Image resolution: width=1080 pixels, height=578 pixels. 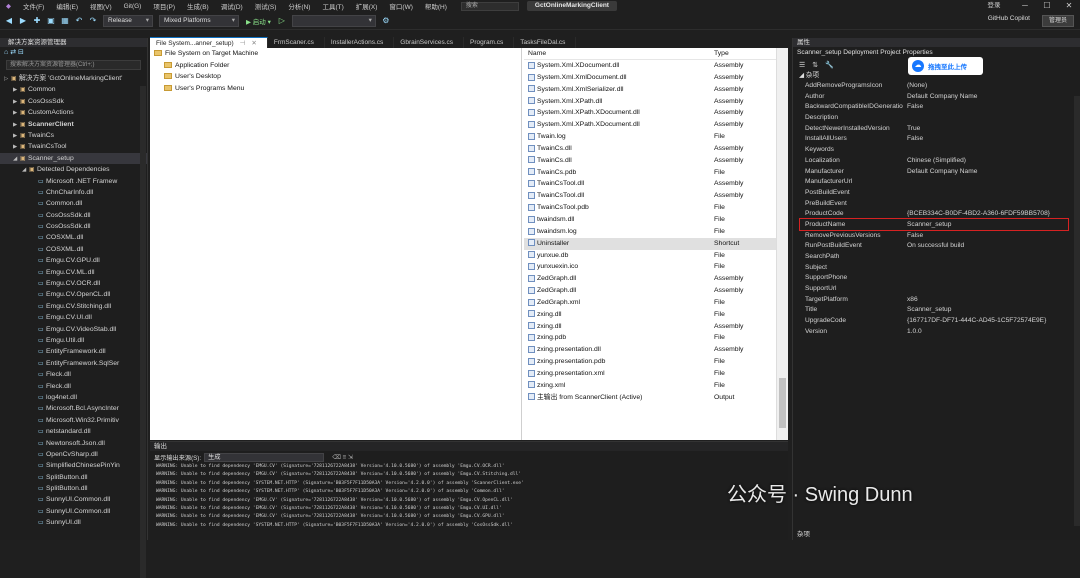 What do you see at coordinates (650, 90) in the screenshot?
I see `file-list-row: System.Xml.XmlSerializer.dll Assembly` at bounding box center [650, 90].